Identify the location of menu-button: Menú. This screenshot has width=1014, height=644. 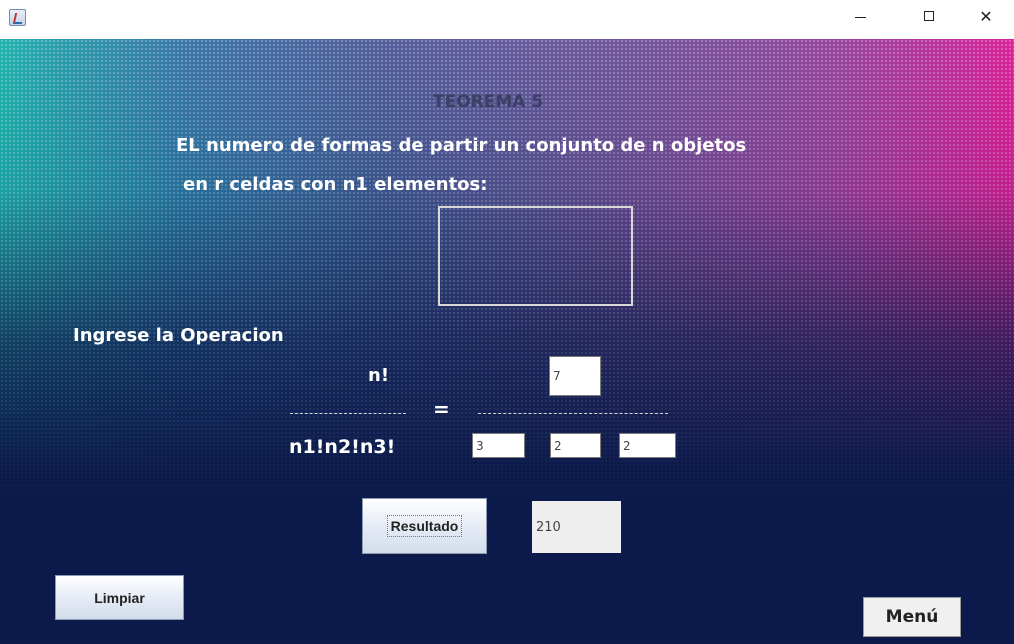
(912, 617).